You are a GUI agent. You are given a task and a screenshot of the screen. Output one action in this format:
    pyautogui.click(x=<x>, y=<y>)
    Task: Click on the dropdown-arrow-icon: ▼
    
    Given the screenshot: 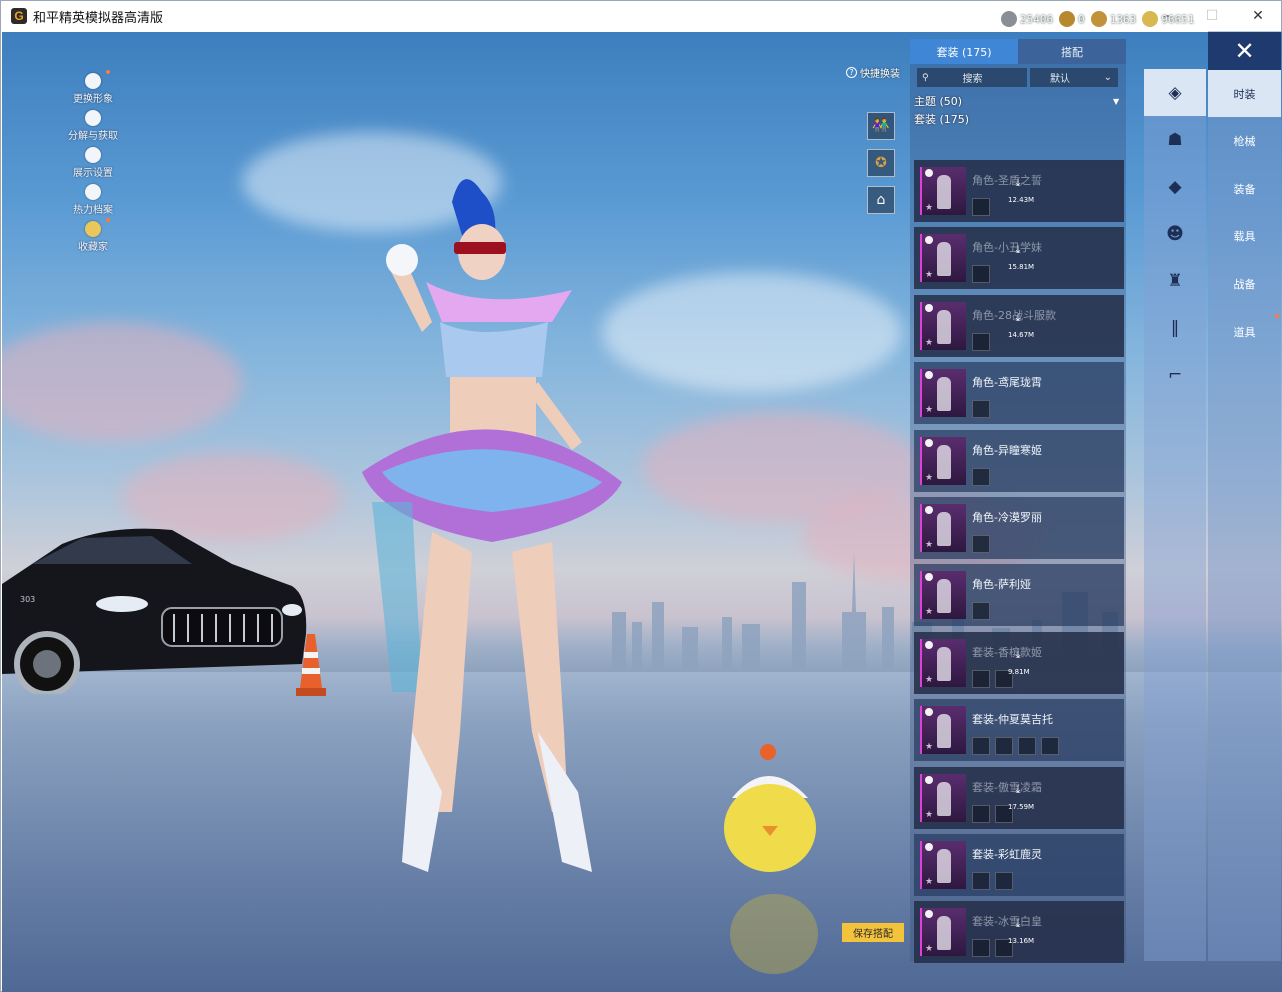 What is the action you would take?
    pyautogui.click(x=1116, y=101)
    